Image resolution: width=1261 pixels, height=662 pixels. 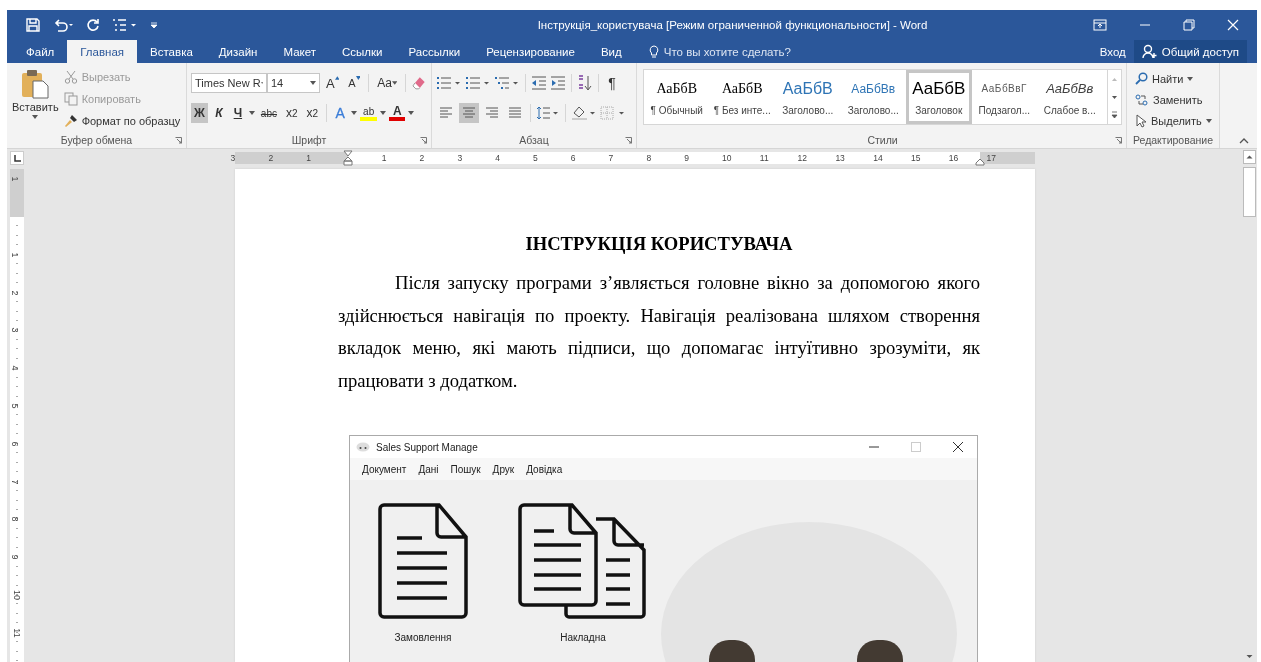 What do you see at coordinates (35, 94) in the screenshot?
I see `paste-button: Вставить` at bounding box center [35, 94].